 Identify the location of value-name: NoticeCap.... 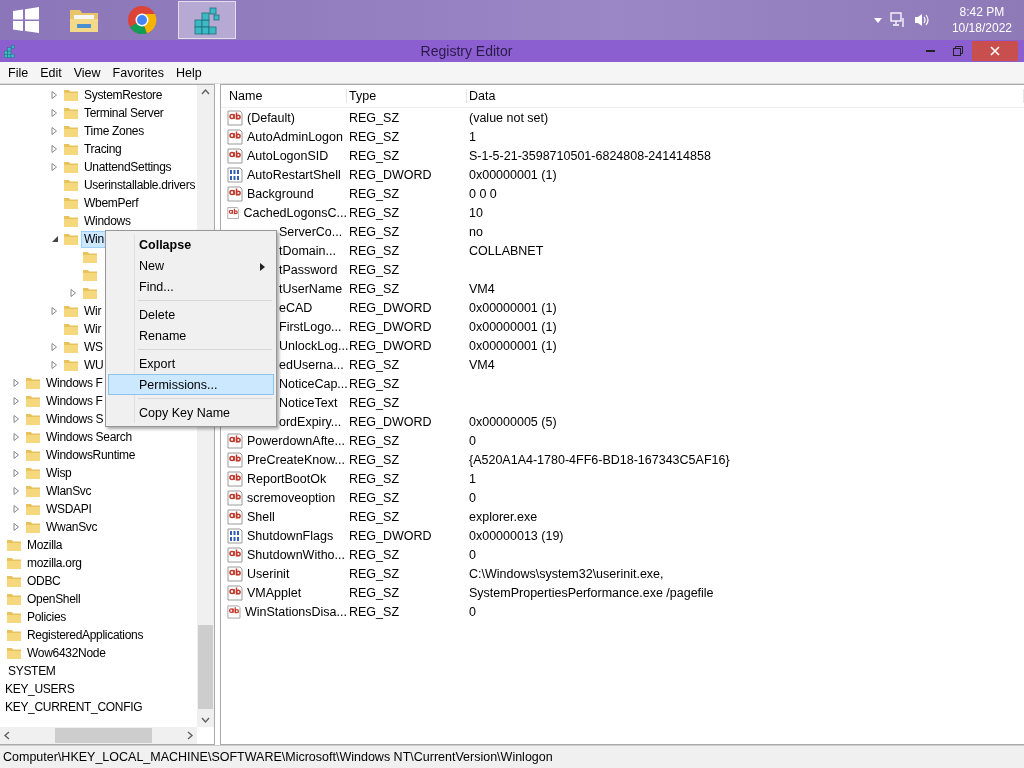
(313, 383).